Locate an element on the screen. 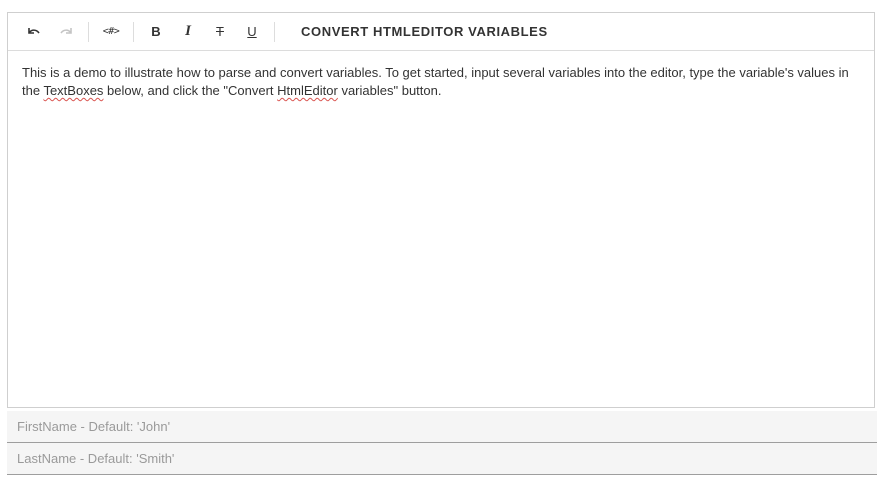 The height and width of the screenshot is (484, 886). last-name-input is located at coordinates (442, 458).